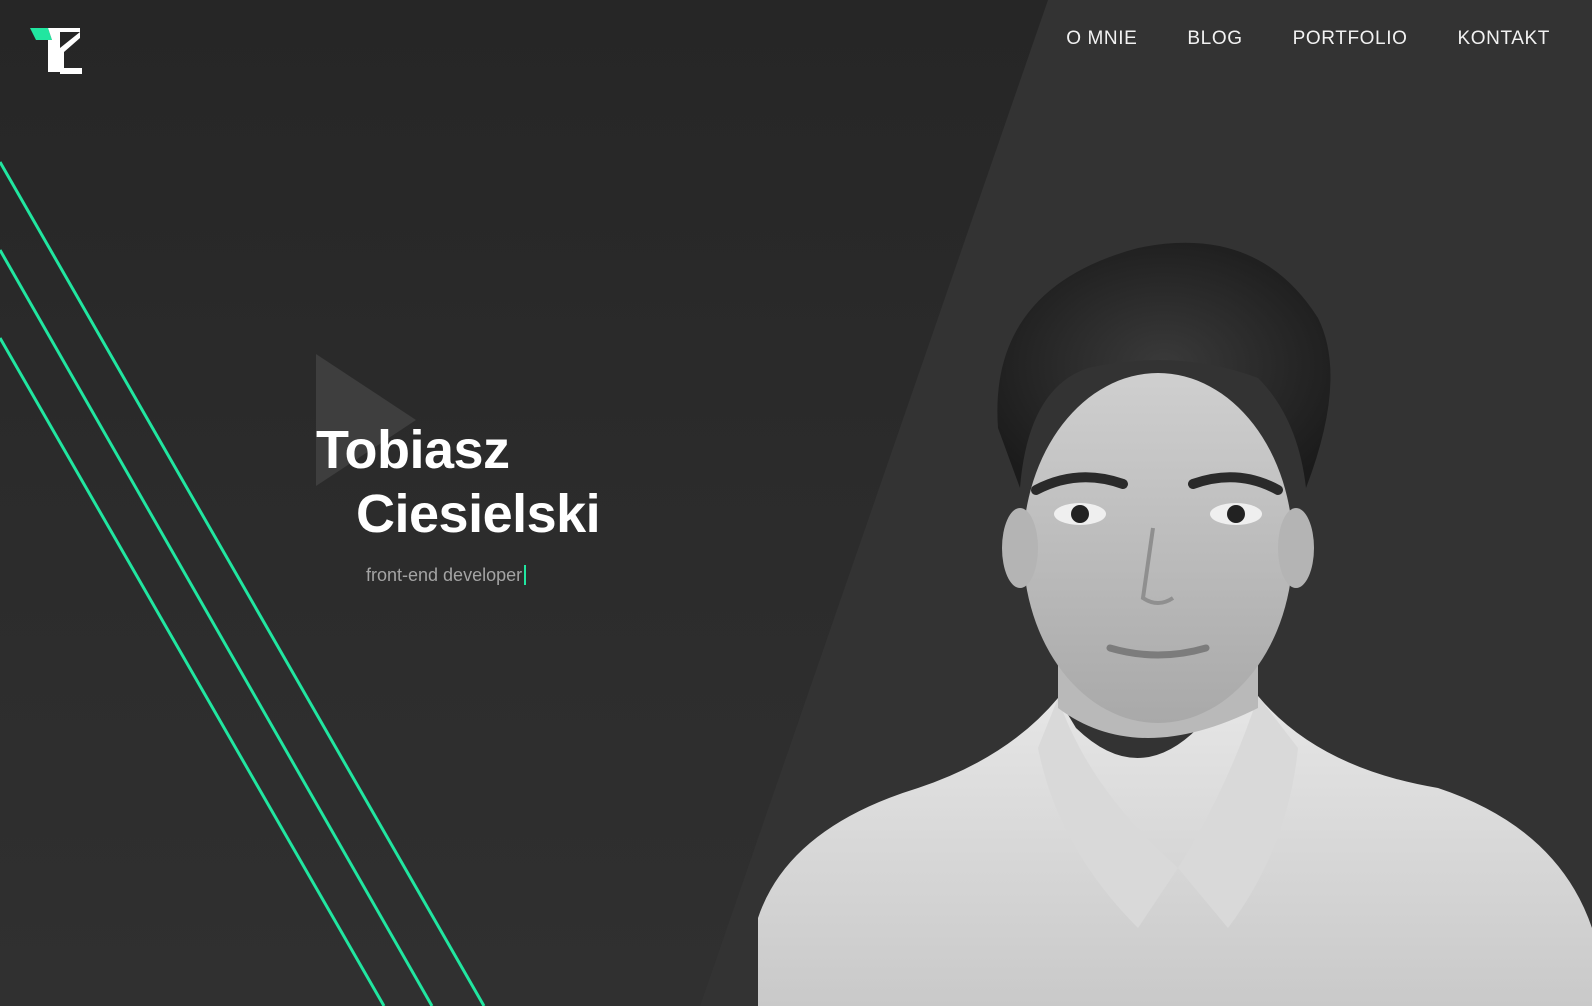 The width and height of the screenshot is (1592, 1006). Describe the element at coordinates (478, 514) in the screenshot. I see `hero-last-name: Ciesielski` at that location.